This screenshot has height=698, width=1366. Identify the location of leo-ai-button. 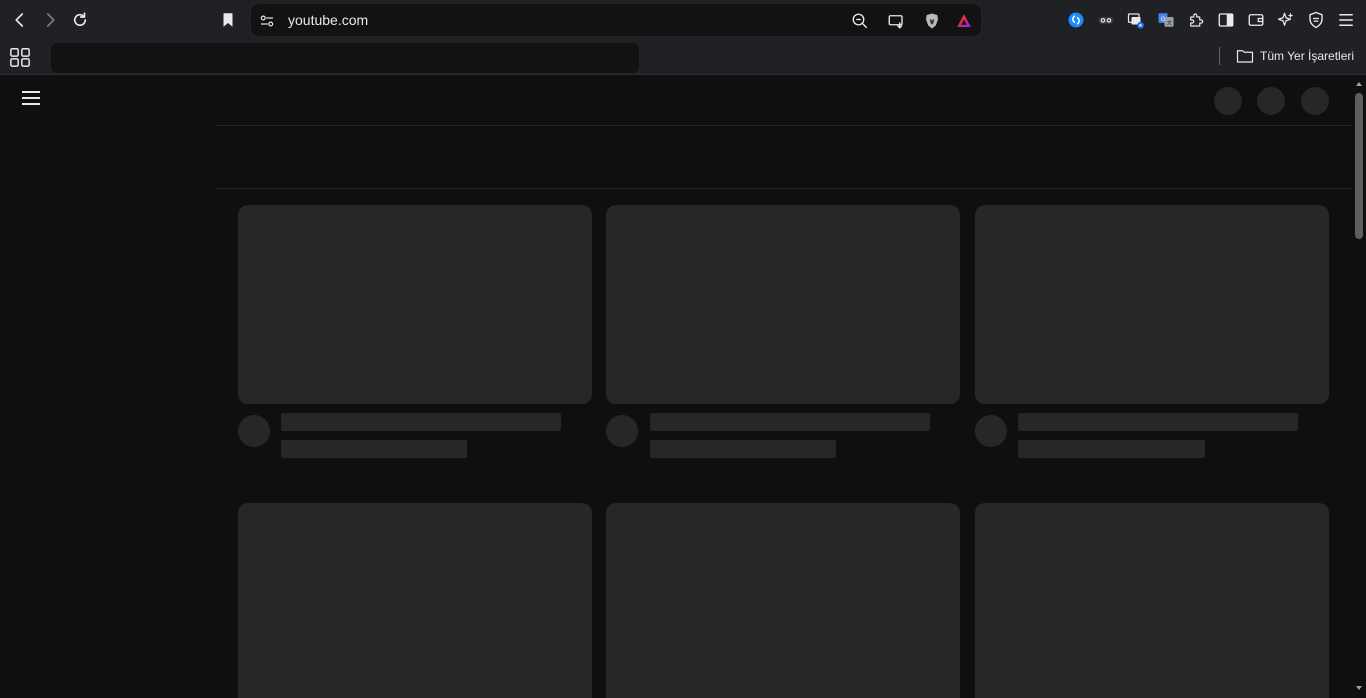
(1286, 20).